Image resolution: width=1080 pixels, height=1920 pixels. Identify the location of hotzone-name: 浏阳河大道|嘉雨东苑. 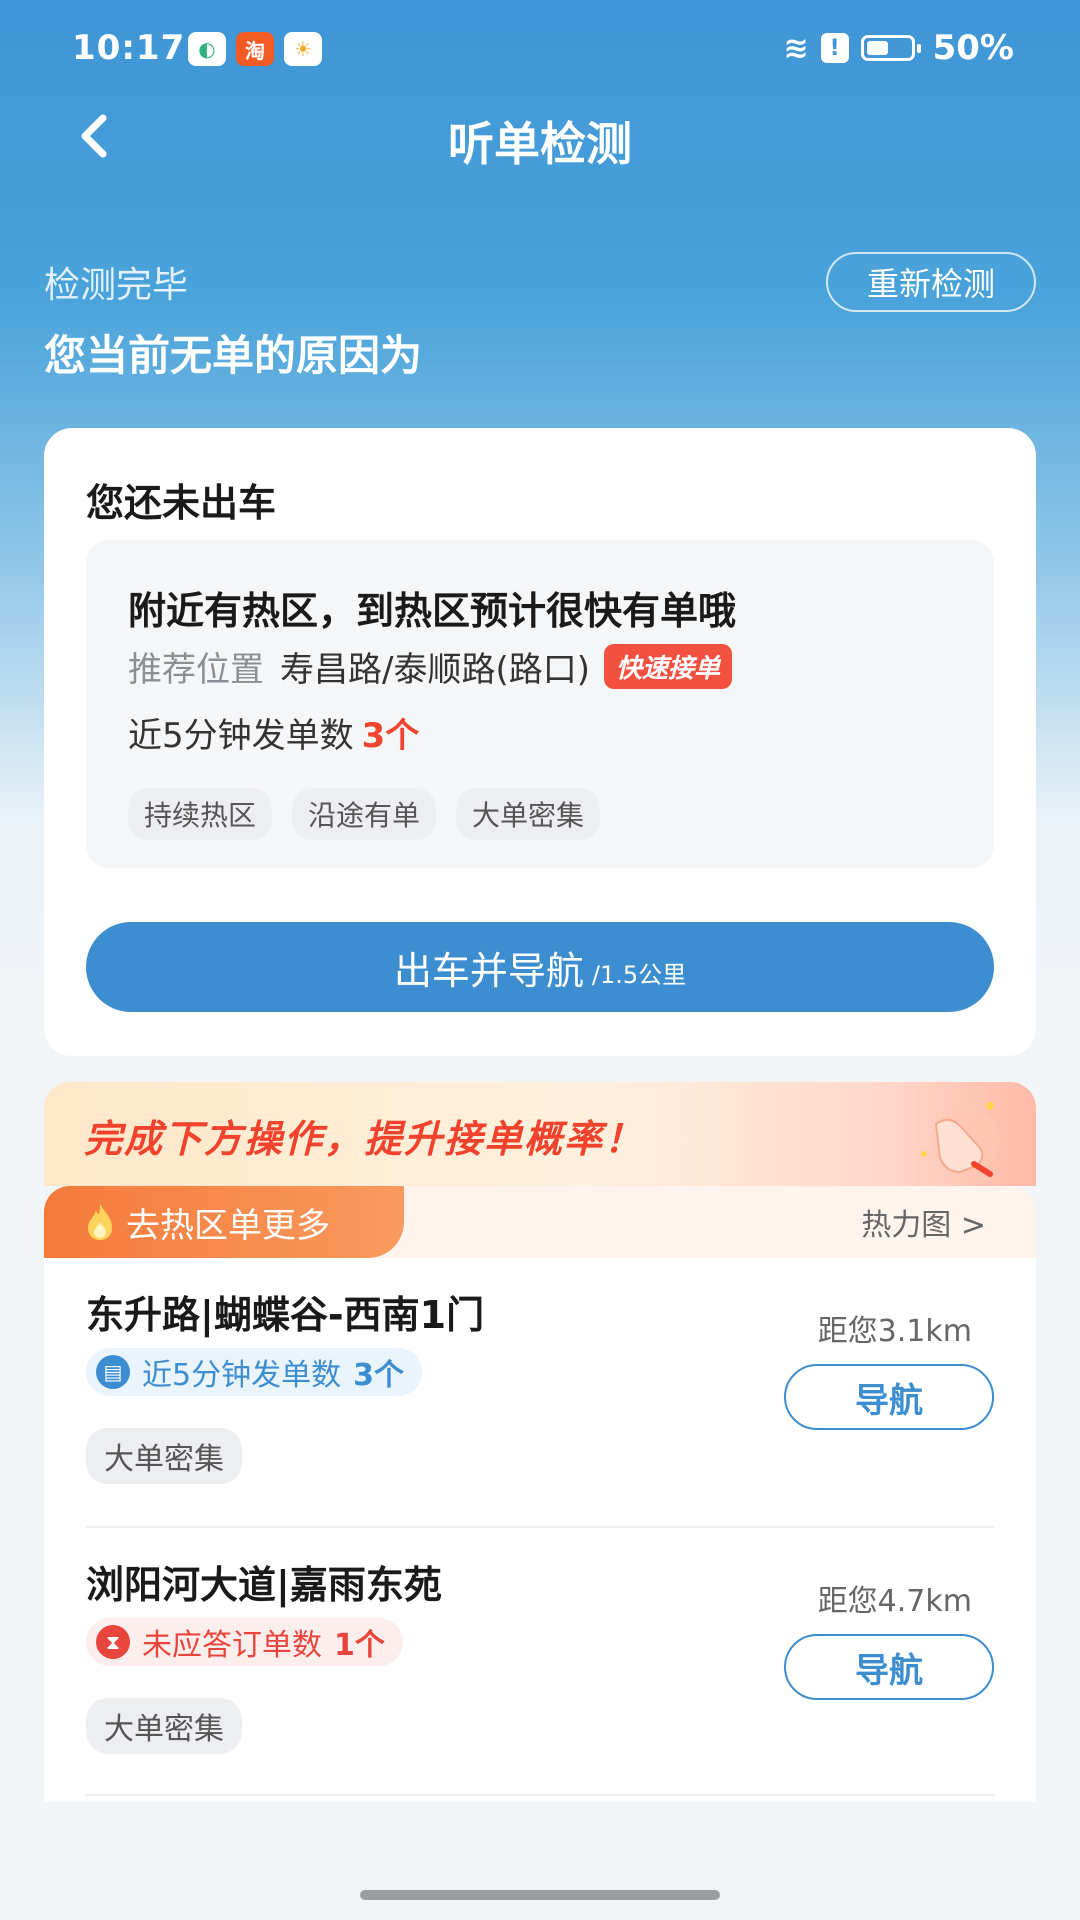
(264, 1585).